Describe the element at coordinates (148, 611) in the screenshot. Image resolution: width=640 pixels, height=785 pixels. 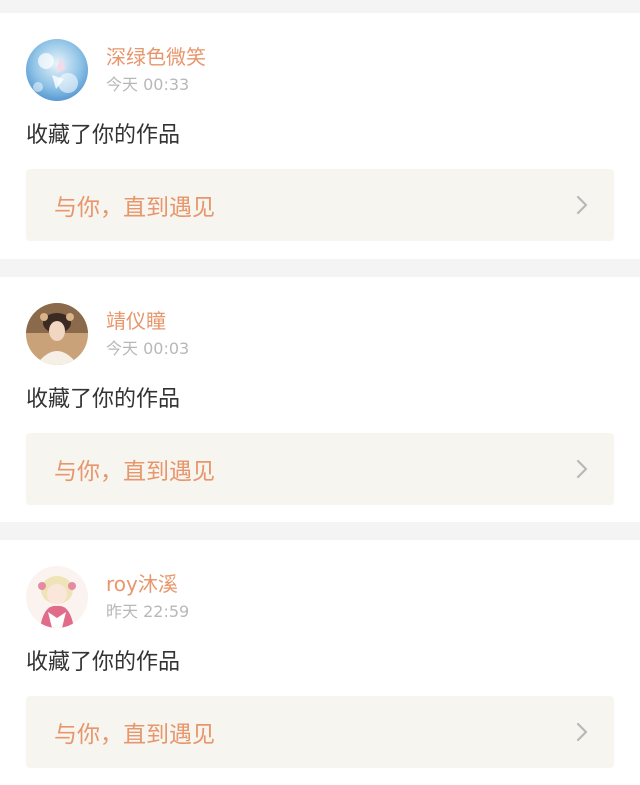
I see `timestamp: 昨天 22:59` at that location.